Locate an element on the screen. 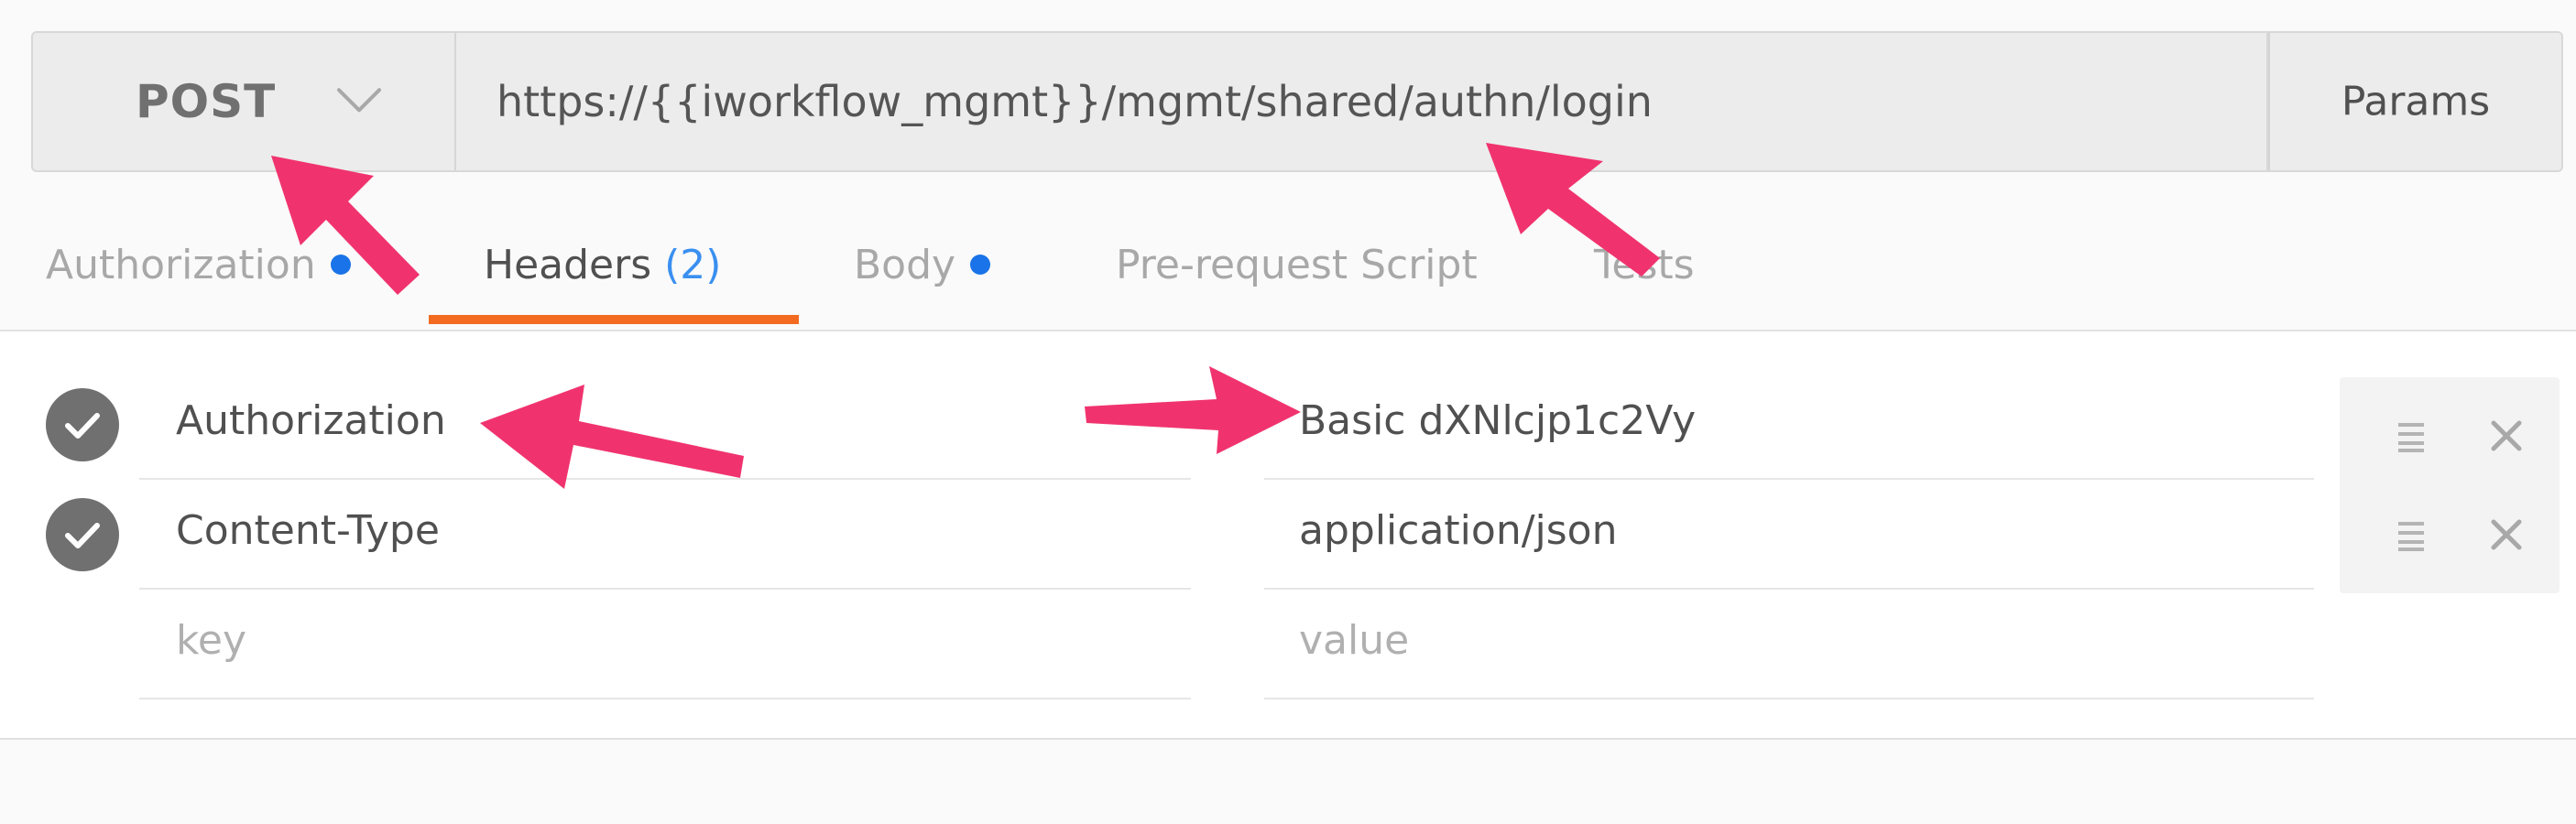 Image resolution: width=2576 pixels, height=824 pixels. params-button: Params is located at coordinates (2415, 101).